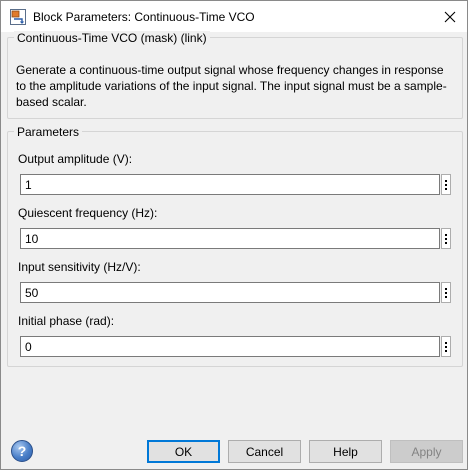 The width and height of the screenshot is (468, 470). What do you see at coordinates (112, 38) in the screenshot?
I see `description-heading: Continuous-Time VCO (mask) (link)` at bounding box center [112, 38].